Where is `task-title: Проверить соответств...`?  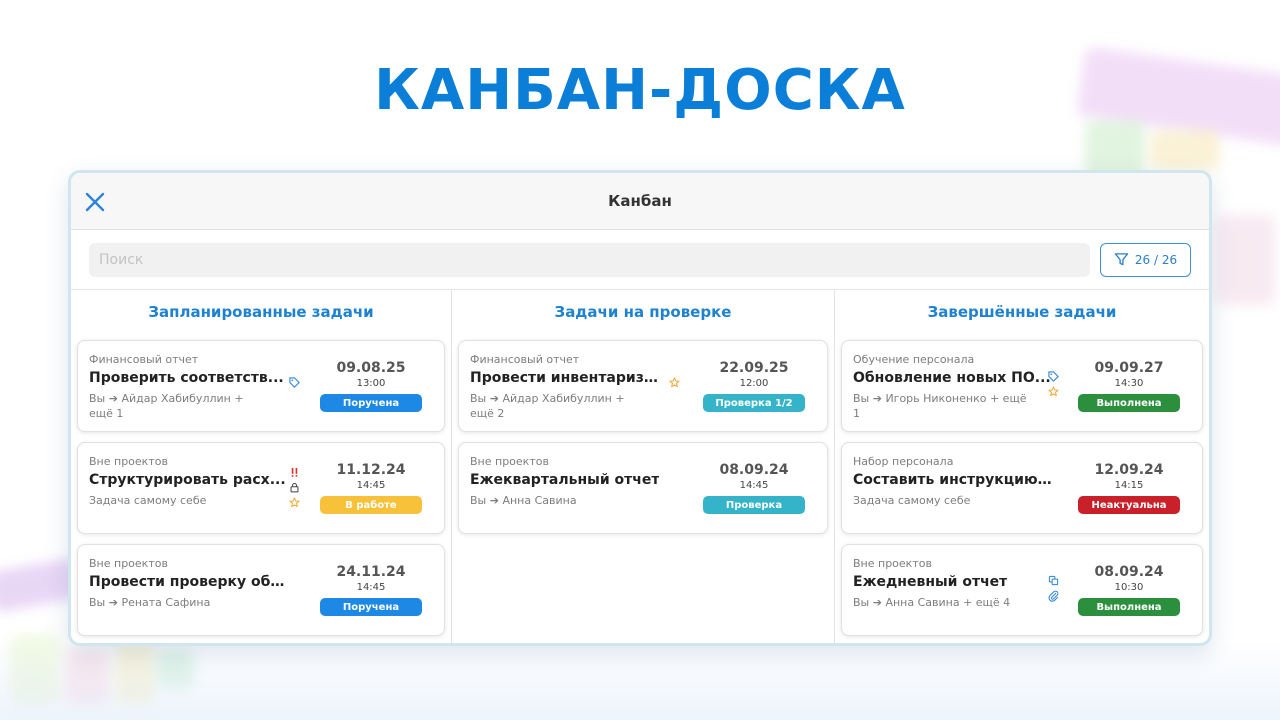 task-title: Проверить соответств... is located at coordinates (186, 378).